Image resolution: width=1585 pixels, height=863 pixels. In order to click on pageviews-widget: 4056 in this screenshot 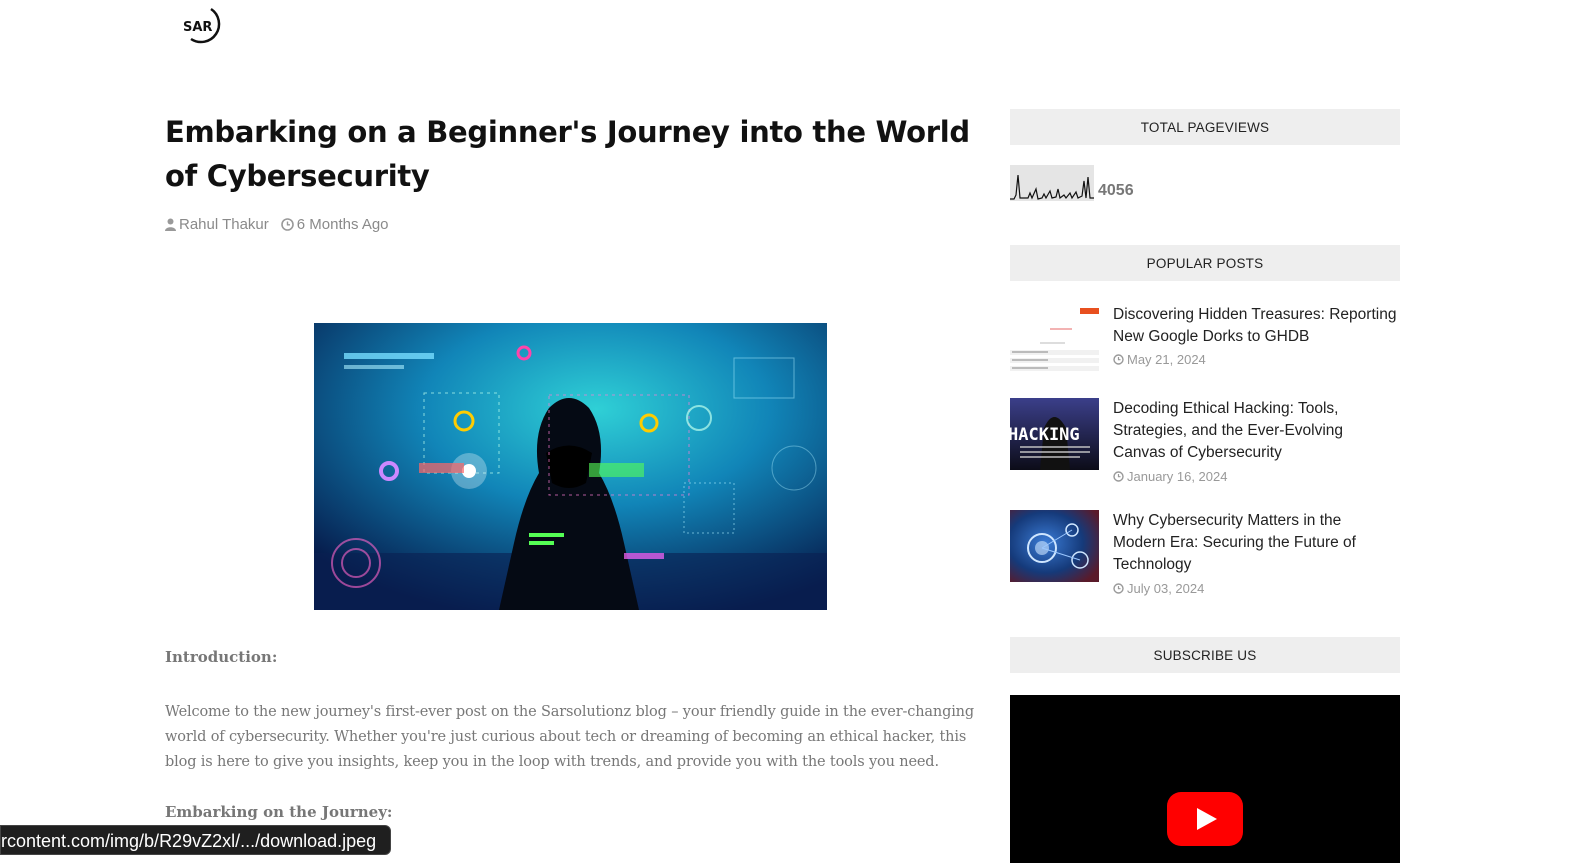, I will do `click(1072, 183)`.